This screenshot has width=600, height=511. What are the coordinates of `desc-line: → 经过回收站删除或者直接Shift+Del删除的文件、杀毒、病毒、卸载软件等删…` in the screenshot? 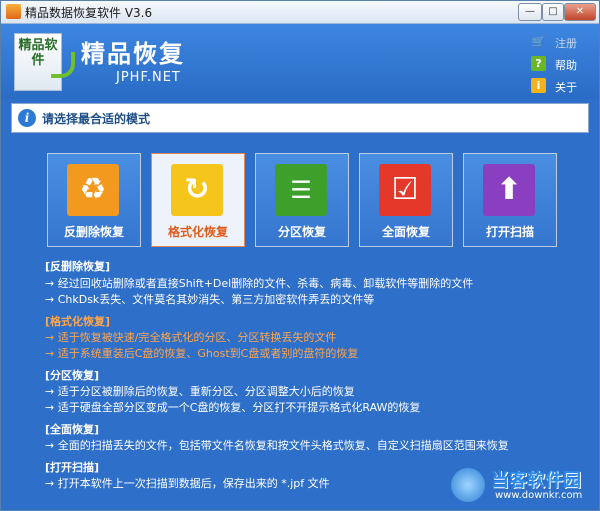 It's located at (259, 283).